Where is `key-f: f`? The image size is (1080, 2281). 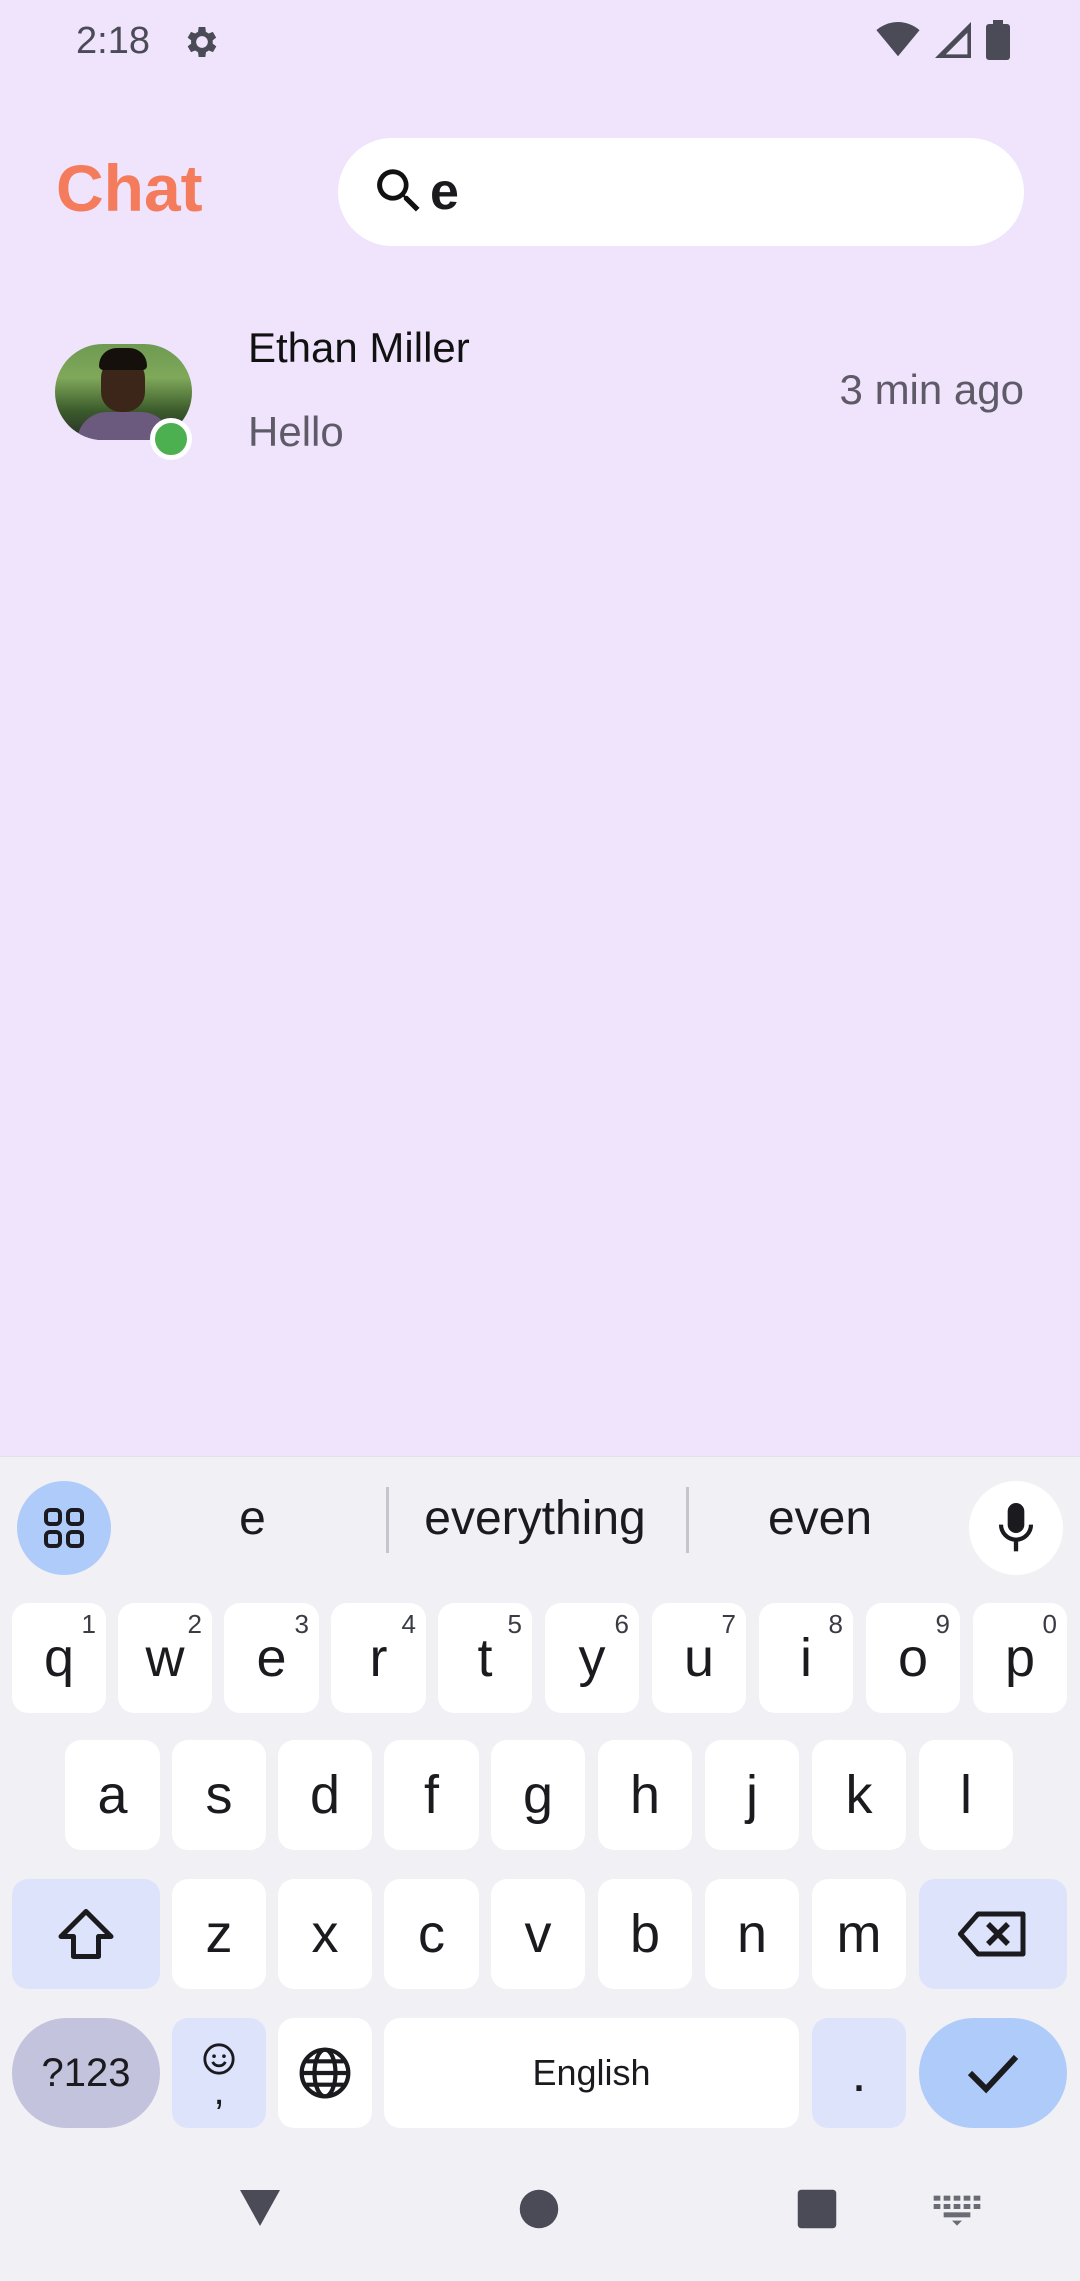 key-f: f is located at coordinates (431, 1795).